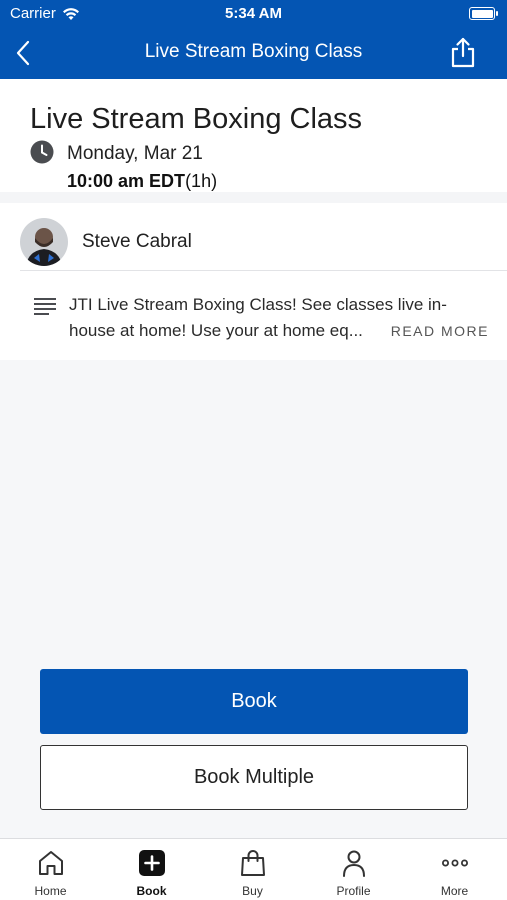 This screenshot has width=507, height=900. I want to click on top-bar: Carrier 5:34 AM Live Stream Boxing Class, so click(253, 39).